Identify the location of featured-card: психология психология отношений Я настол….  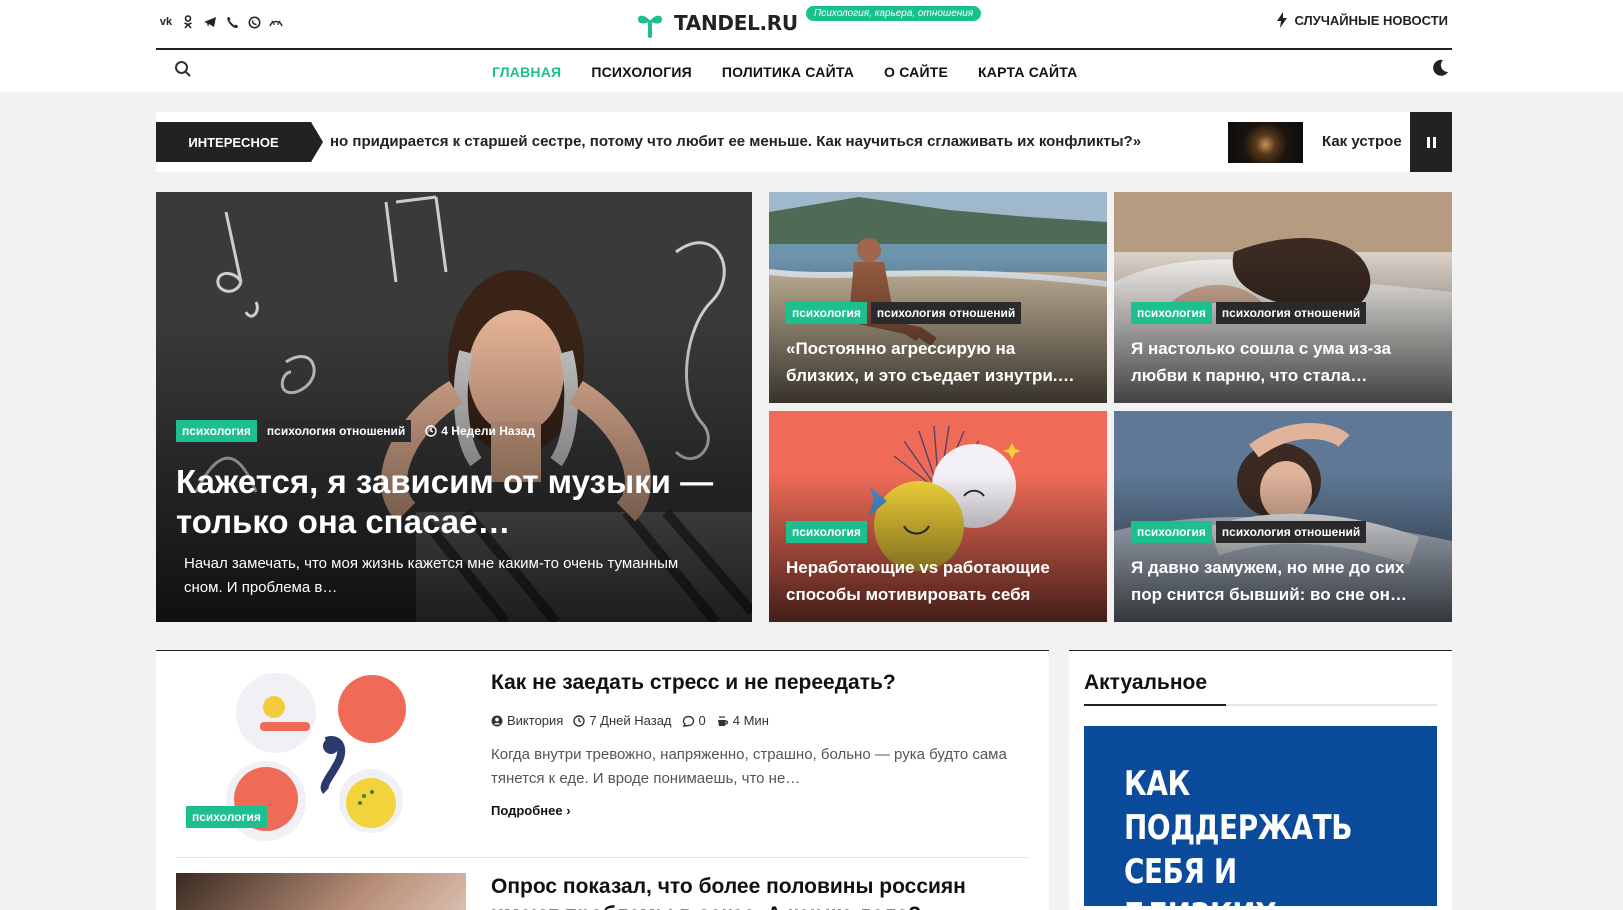
(1283, 297).